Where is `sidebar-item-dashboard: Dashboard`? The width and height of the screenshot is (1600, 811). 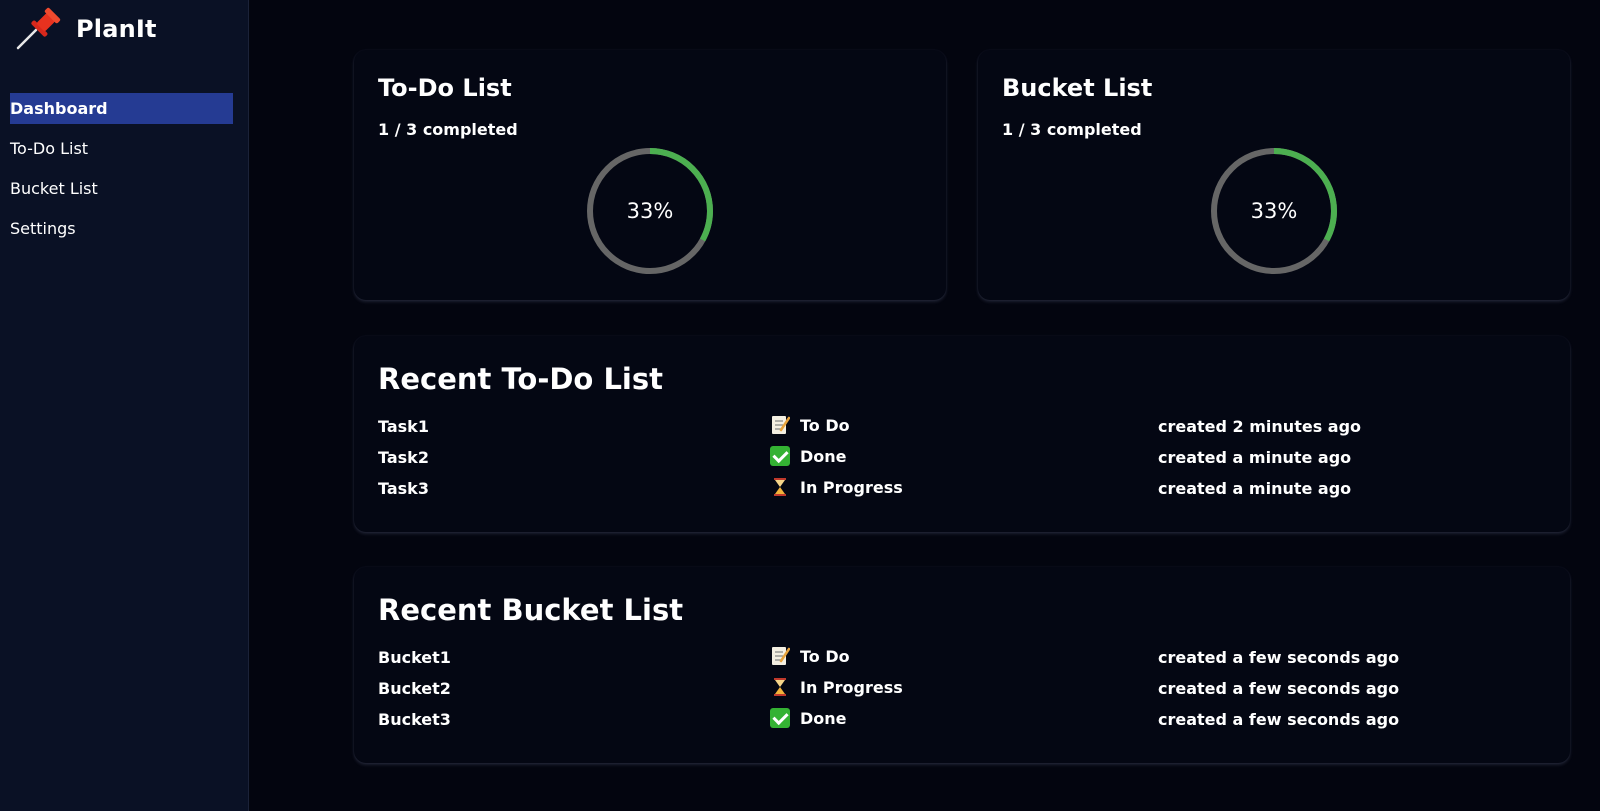 sidebar-item-dashboard: Dashboard is located at coordinates (121, 108).